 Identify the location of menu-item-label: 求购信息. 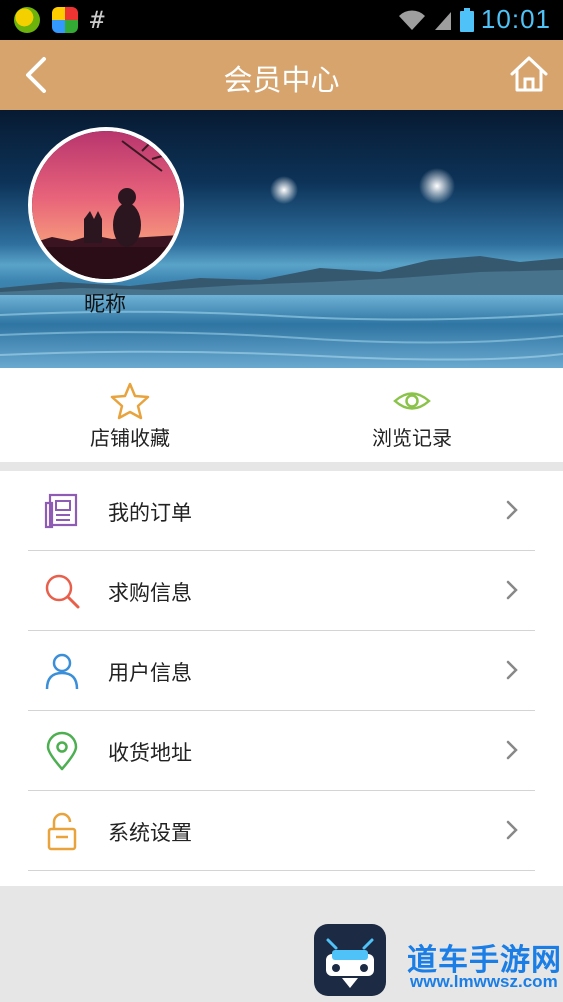
(150, 593).